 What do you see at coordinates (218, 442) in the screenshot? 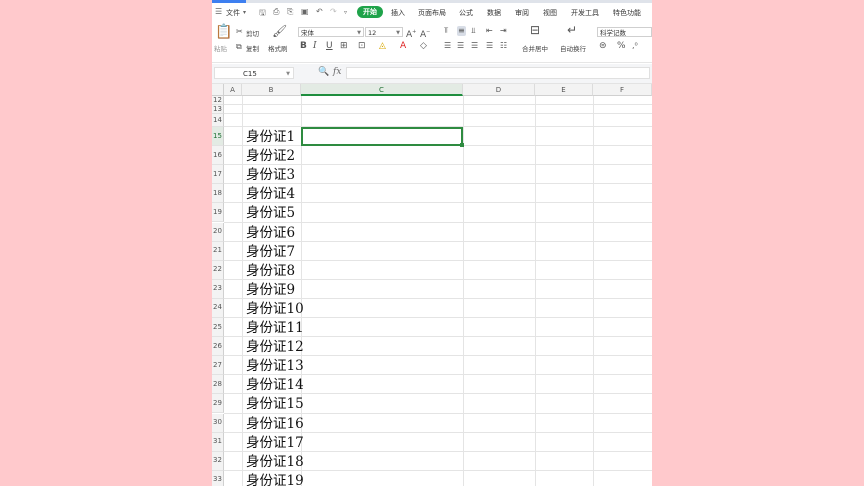
I see `row-header: 31` at bounding box center [218, 442].